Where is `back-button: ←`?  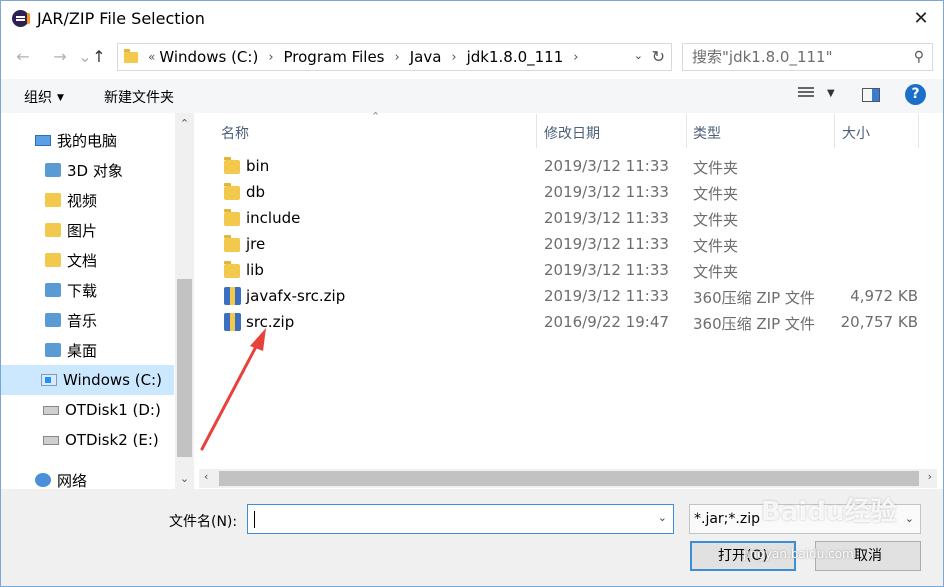
back-button: ← is located at coordinates (23, 57).